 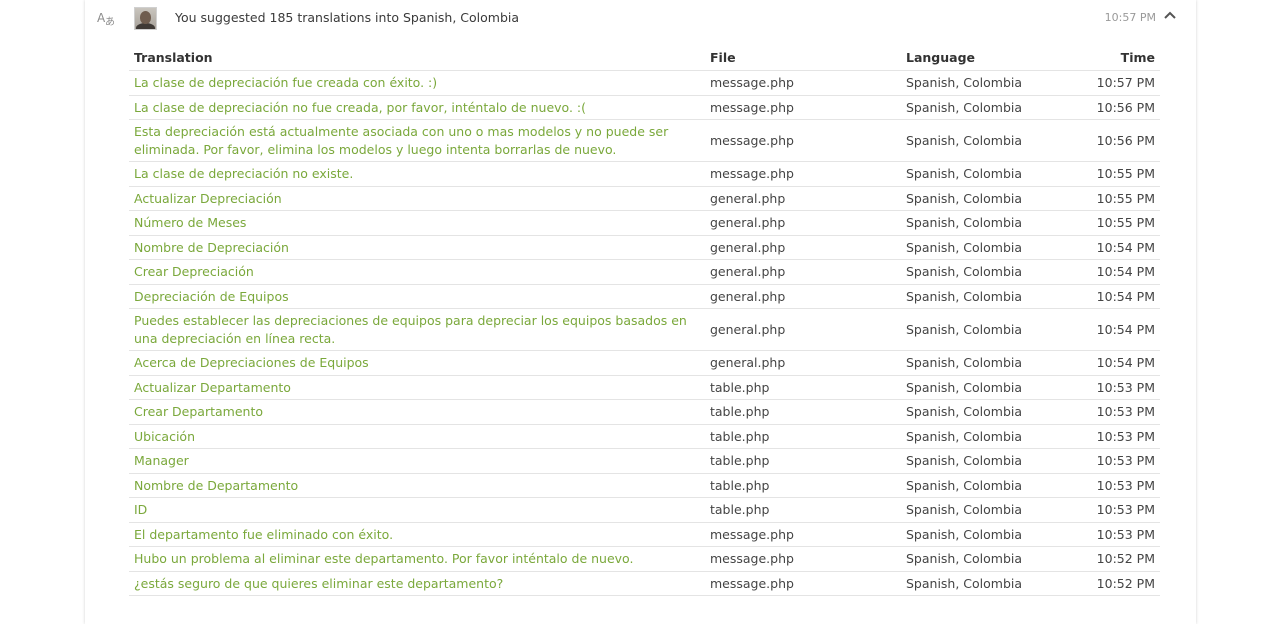 I want to click on translation-link: Nombre de Depreciación, so click(x=211, y=247).